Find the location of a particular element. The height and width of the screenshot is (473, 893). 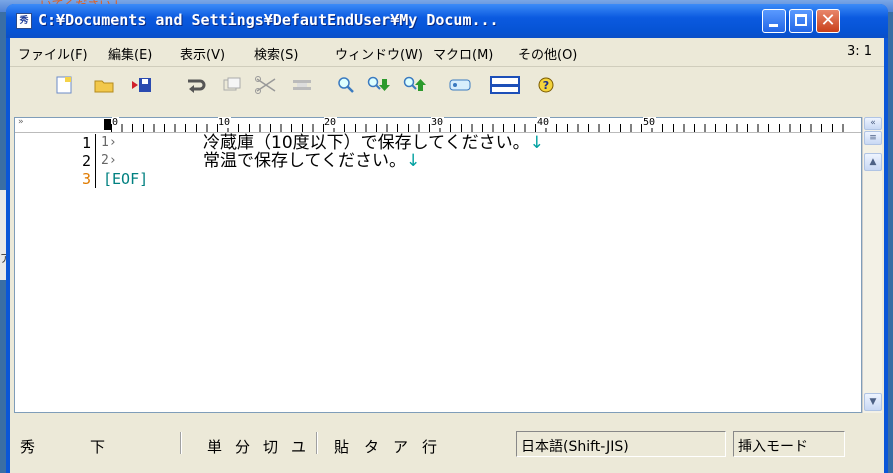

ruler-mark: 30 is located at coordinates (438, 122).